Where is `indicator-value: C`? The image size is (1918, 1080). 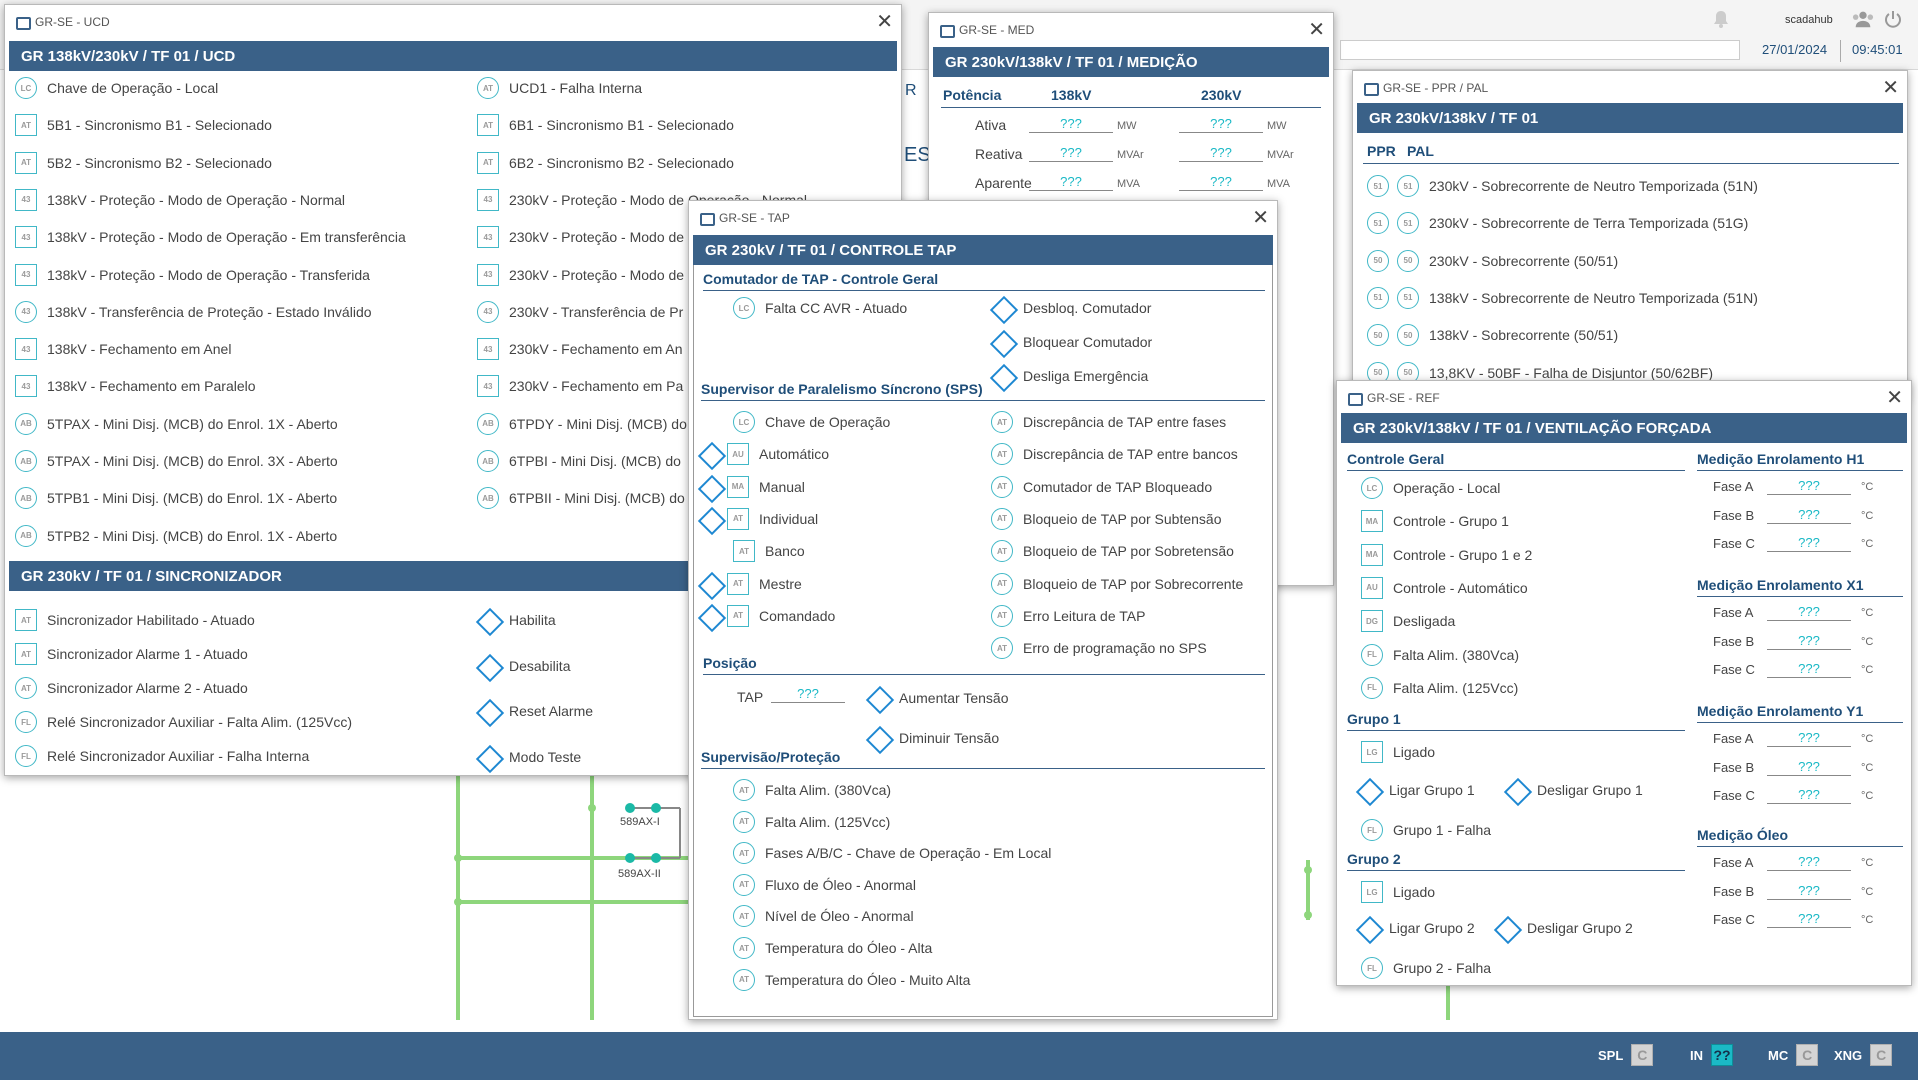 indicator-value: C is located at coordinates (1642, 1055).